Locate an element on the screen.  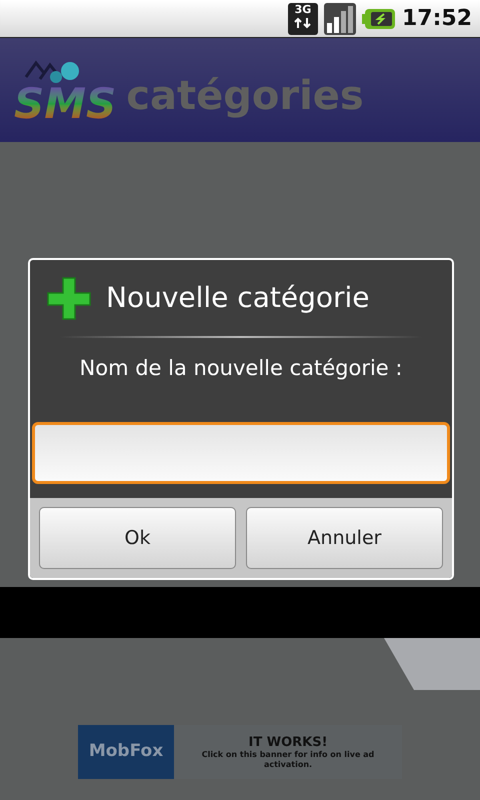
dialog-button: Annuler is located at coordinates (344, 538).